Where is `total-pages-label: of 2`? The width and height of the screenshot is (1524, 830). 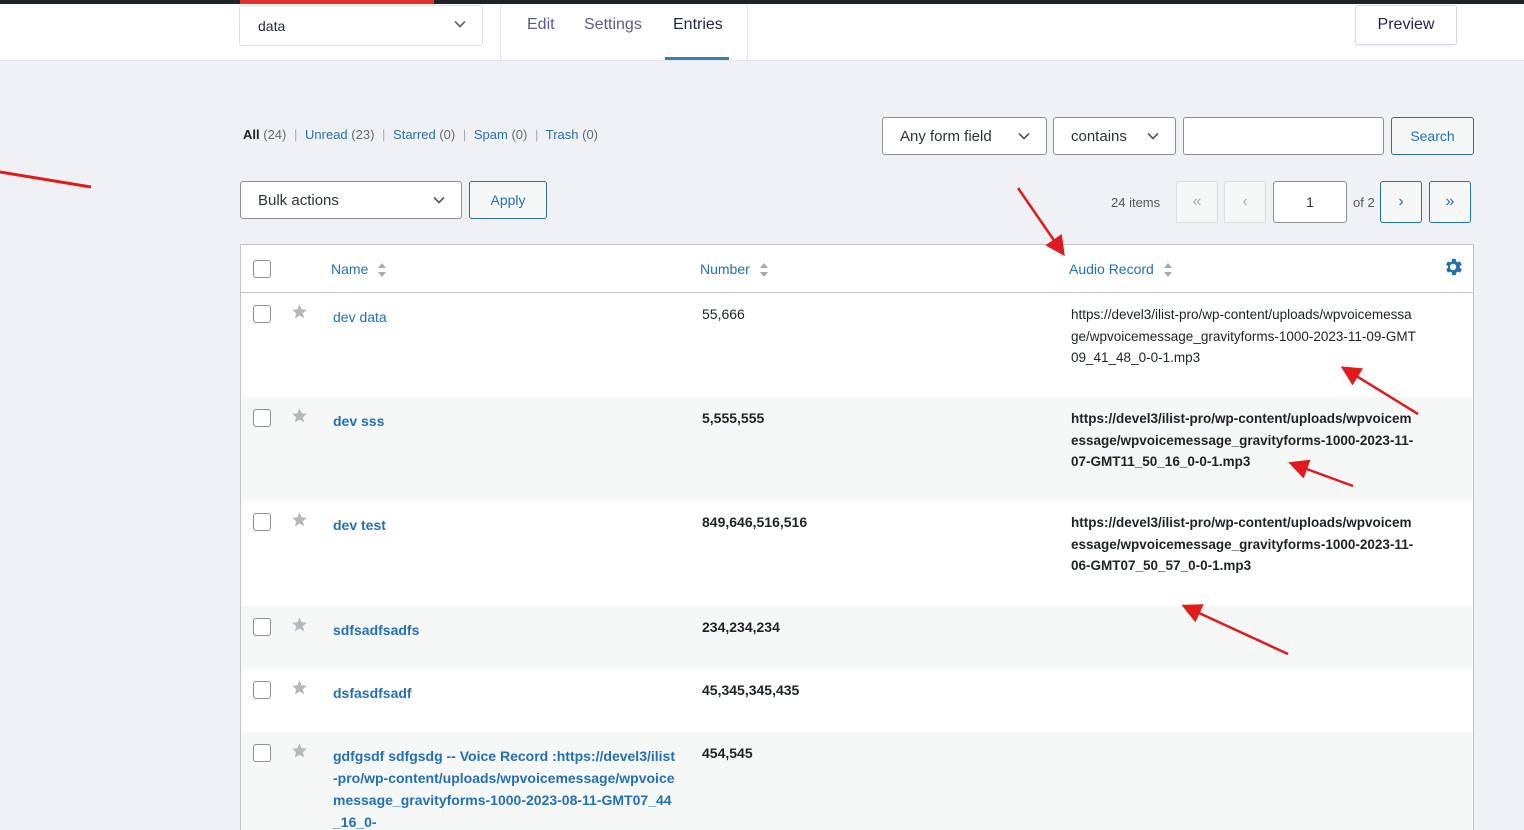
total-pages-label: of 2 is located at coordinates (1364, 202).